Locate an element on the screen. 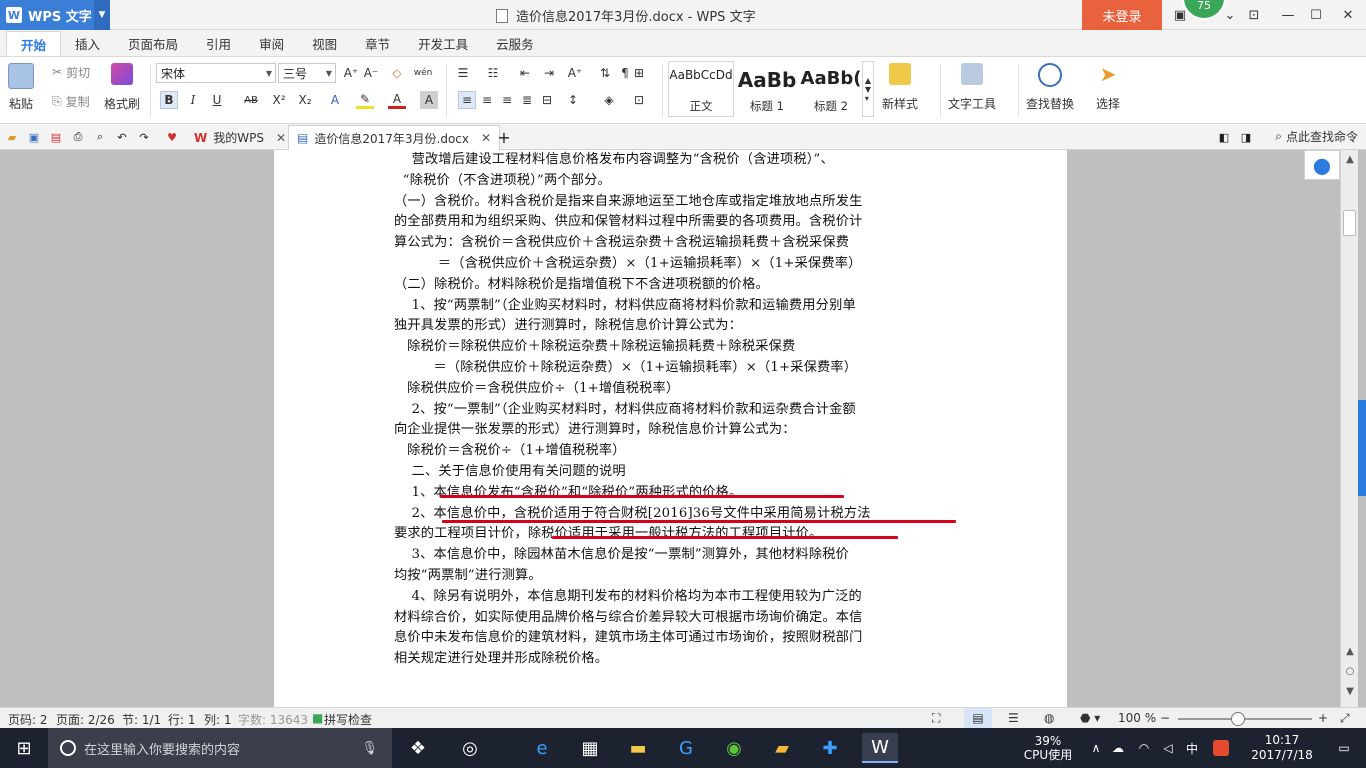  tray-chevron-icon: ∧ is located at coordinates (1096, 748).